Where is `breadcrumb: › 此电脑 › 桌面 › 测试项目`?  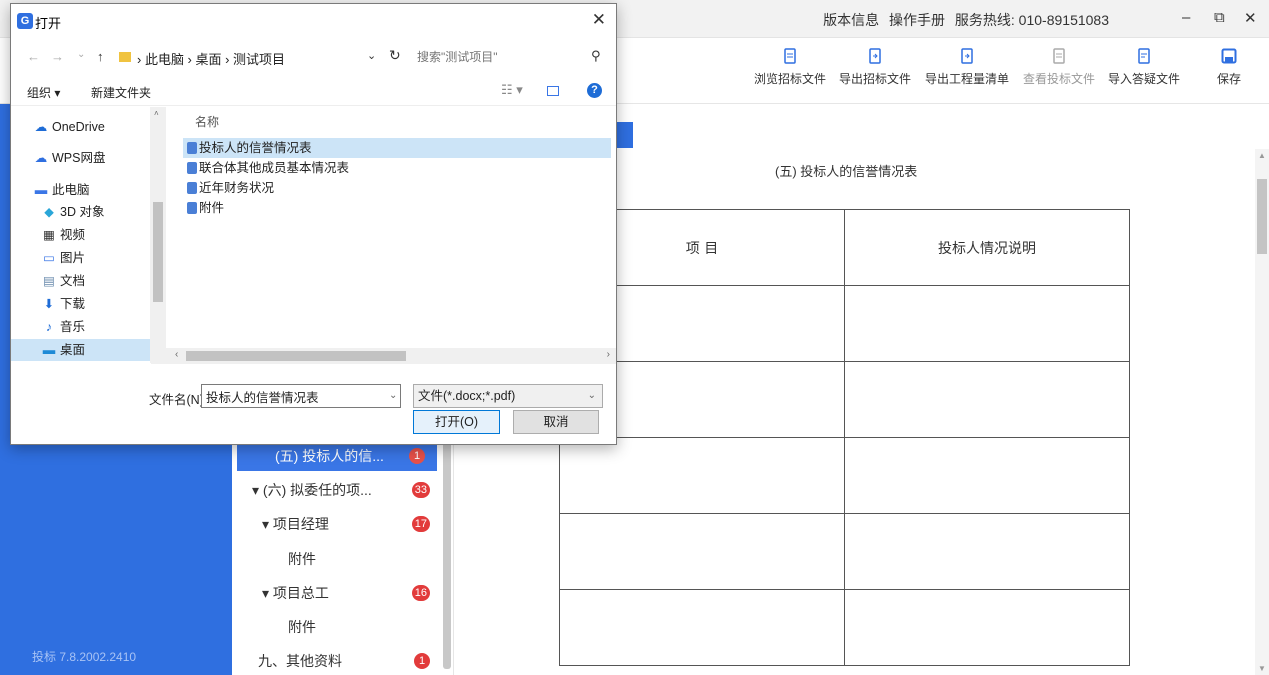
breadcrumb: › 此电脑 › 桌面 › 测试项目 is located at coordinates (211, 58).